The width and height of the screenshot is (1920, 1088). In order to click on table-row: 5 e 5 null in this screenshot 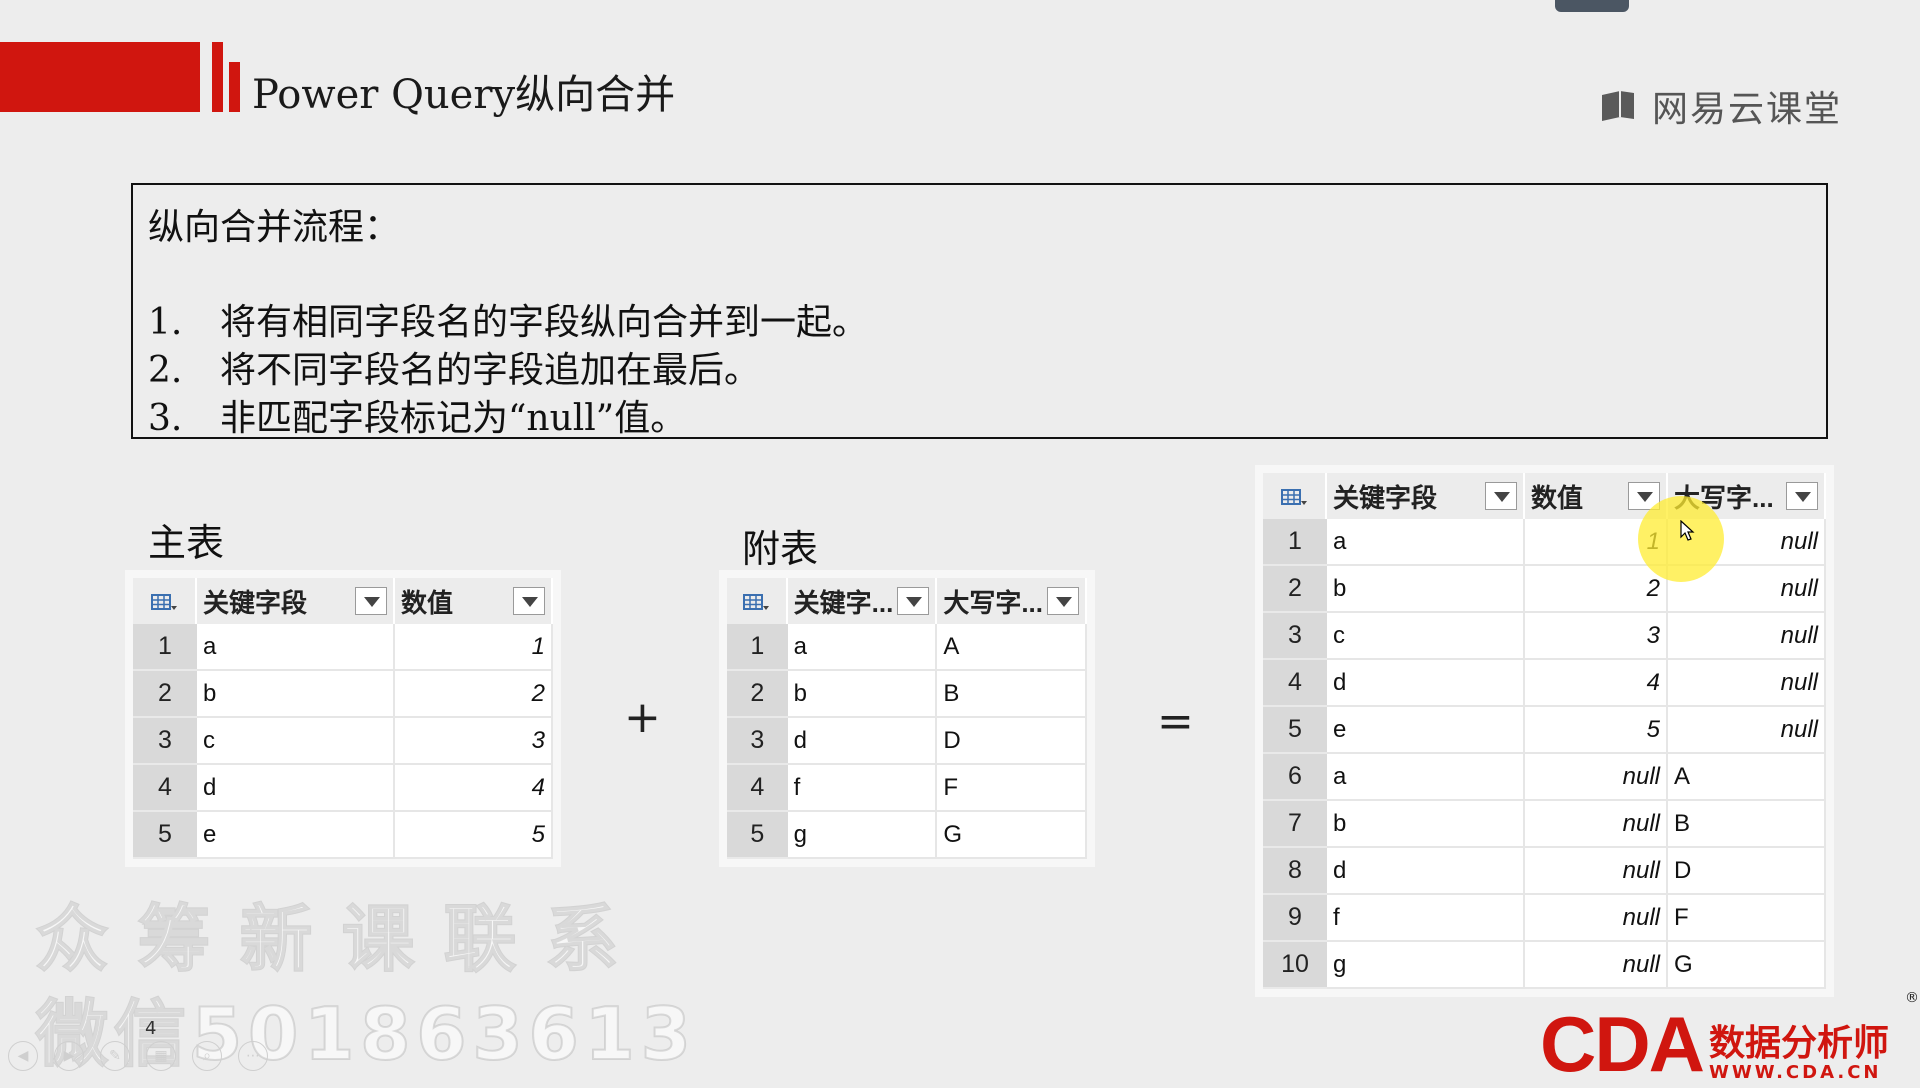, I will do `click(1544, 730)`.